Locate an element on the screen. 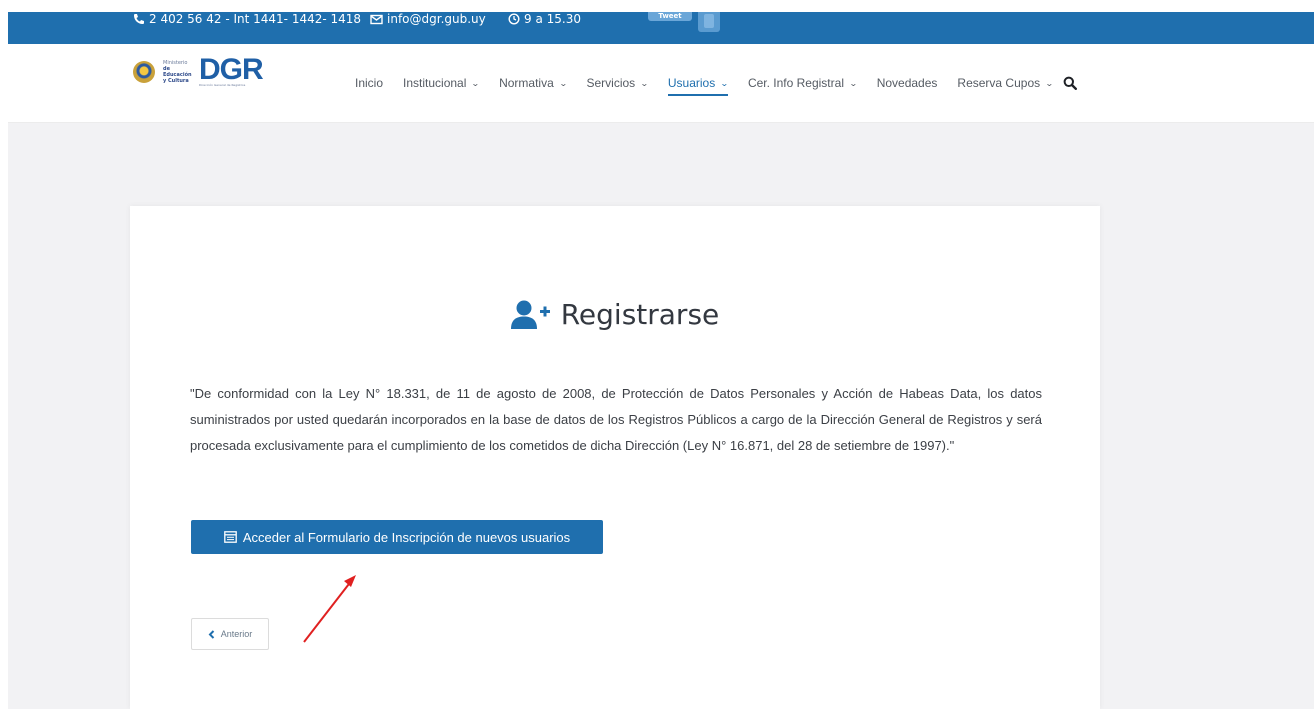  form-icon is located at coordinates (230, 537).